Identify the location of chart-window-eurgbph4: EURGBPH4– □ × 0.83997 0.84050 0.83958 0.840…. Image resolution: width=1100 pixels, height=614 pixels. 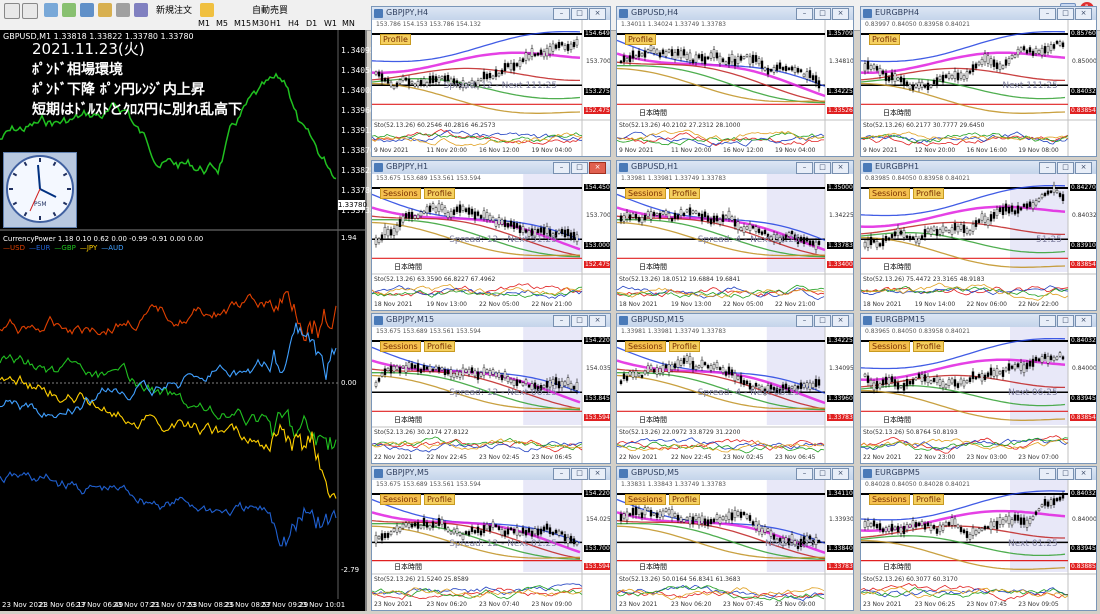
(978, 81).